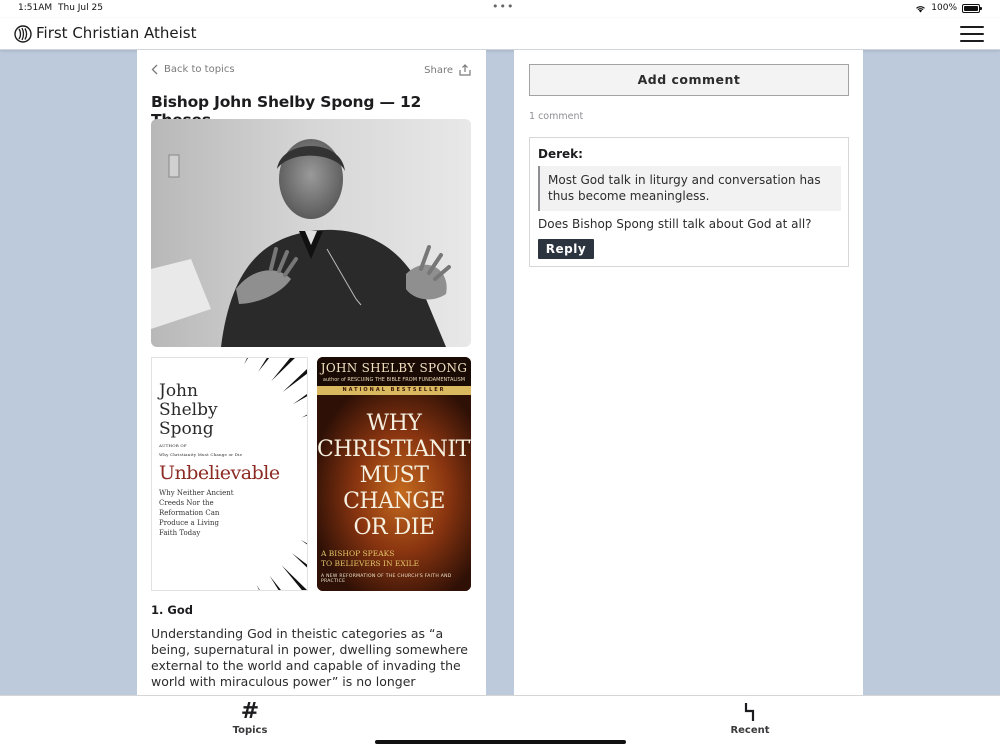 The height and width of the screenshot is (750, 1000). I want to click on share-button: Share, so click(448, 70).